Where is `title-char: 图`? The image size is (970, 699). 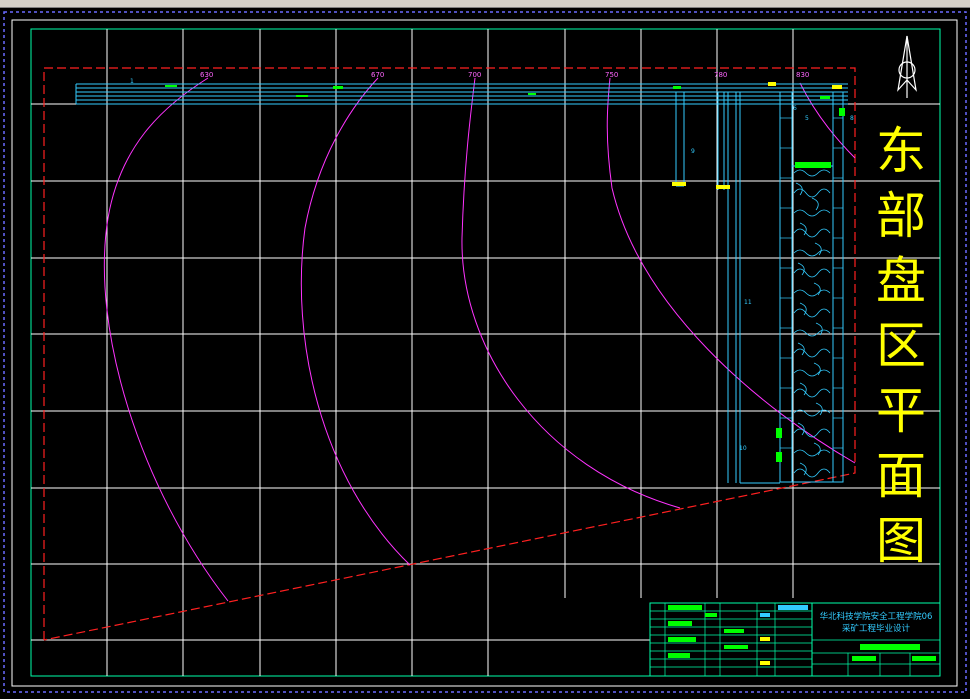
title-char: 图 is located at coordinates (901, 541).